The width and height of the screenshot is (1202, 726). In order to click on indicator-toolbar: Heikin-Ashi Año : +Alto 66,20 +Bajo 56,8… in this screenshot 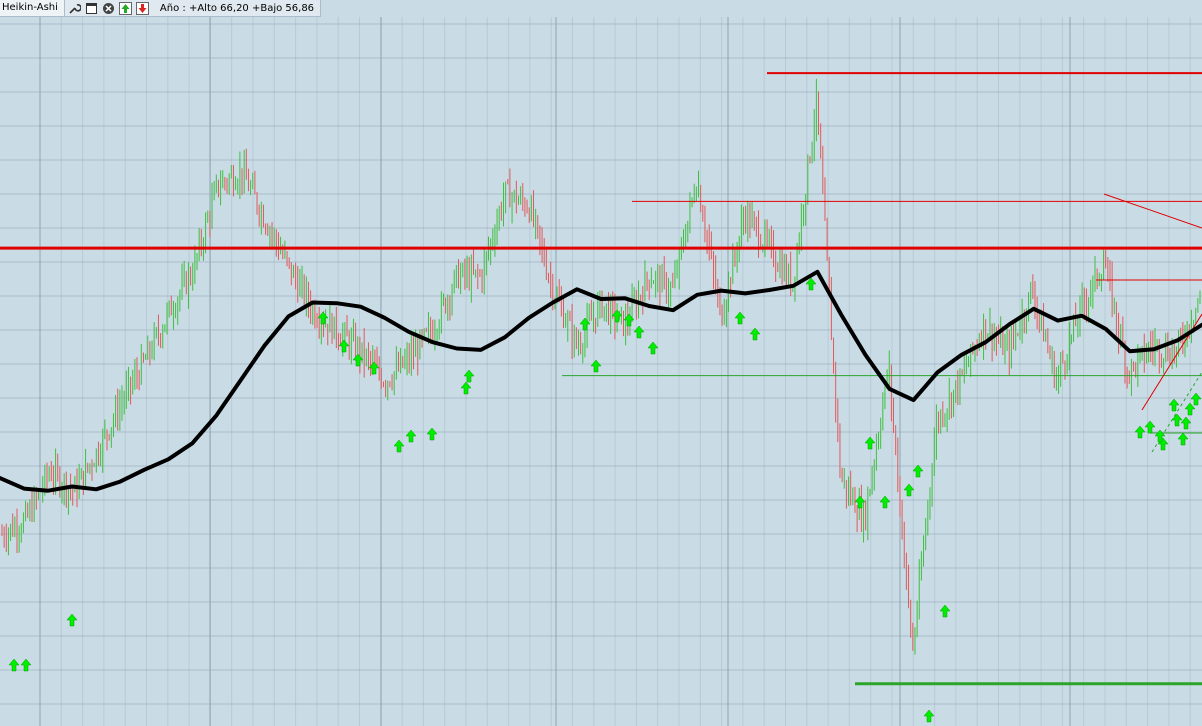, I will do `click(161, 8)`.